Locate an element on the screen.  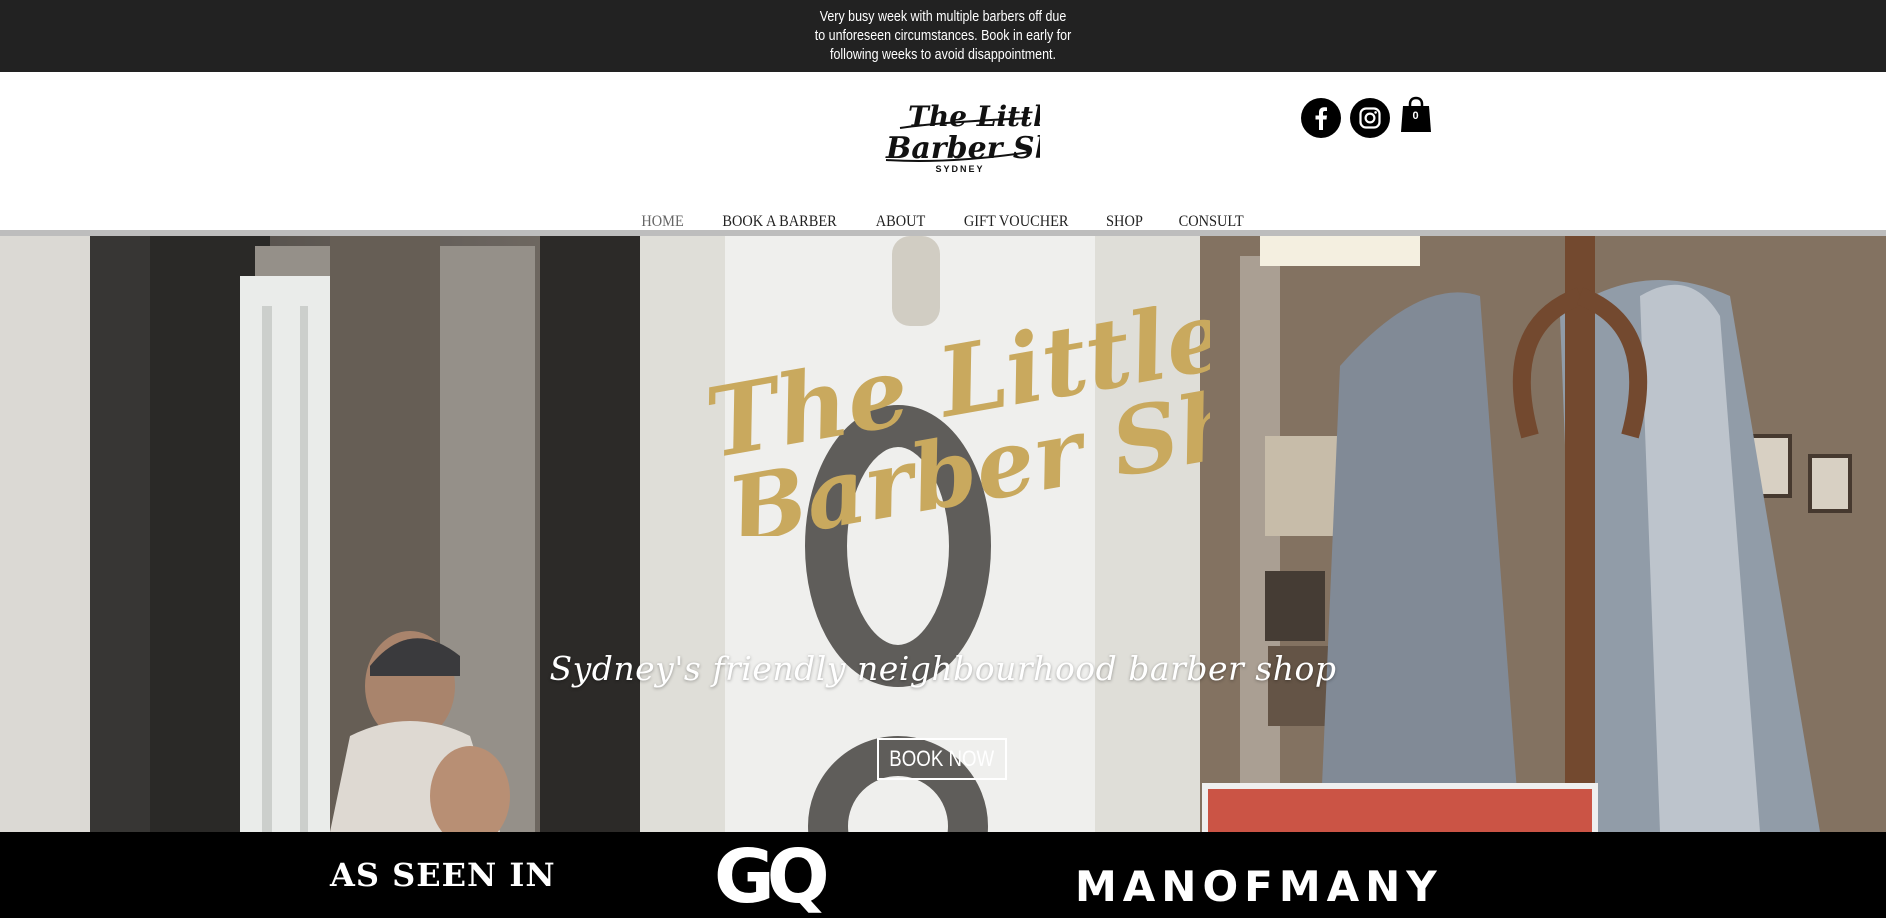
svg-text: The Little is located at coordinates (974, 116).